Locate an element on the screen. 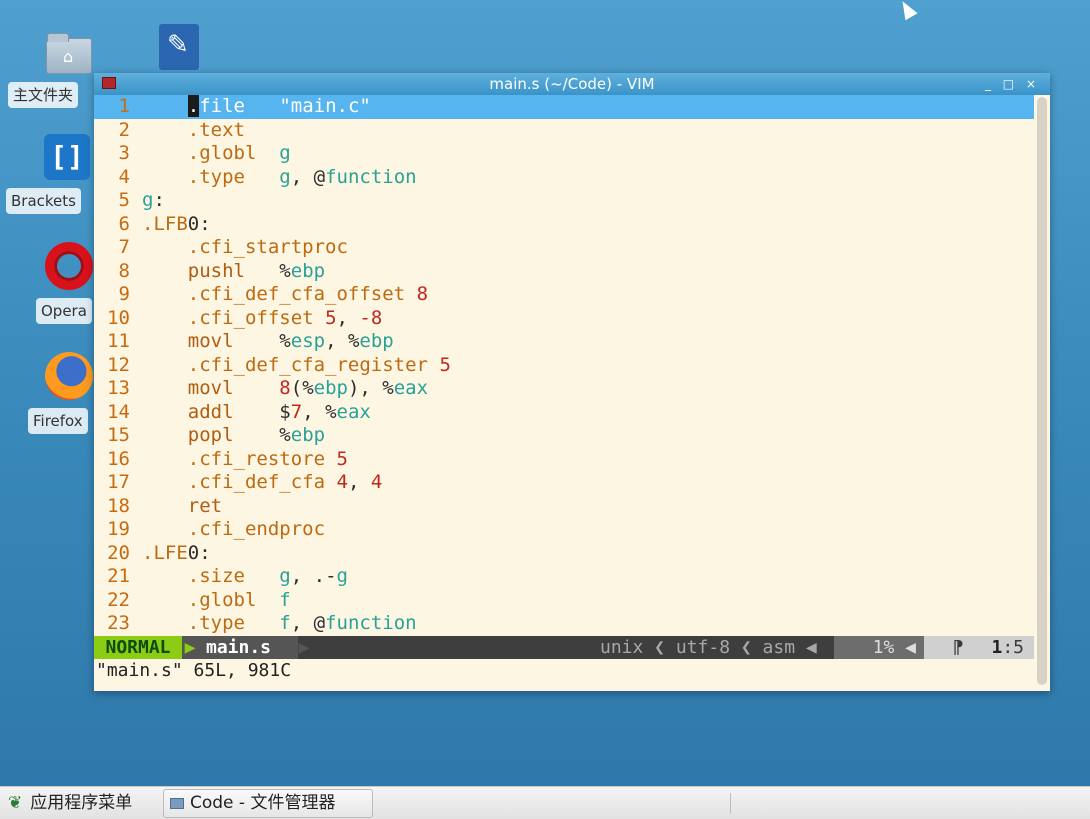 The height and width of the screenshot is (819, 1090). code-token: 8 is located at coordinates (422, 294).